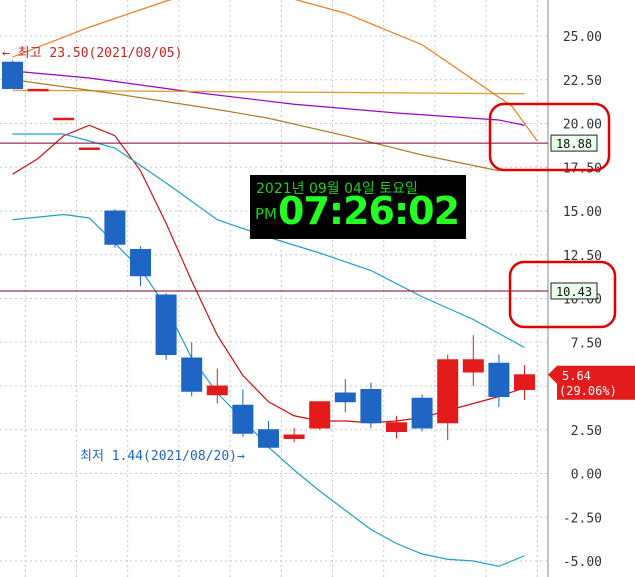 The image size is (635, 577). I want to click on clock-ampm: PM, so click(266, 214).